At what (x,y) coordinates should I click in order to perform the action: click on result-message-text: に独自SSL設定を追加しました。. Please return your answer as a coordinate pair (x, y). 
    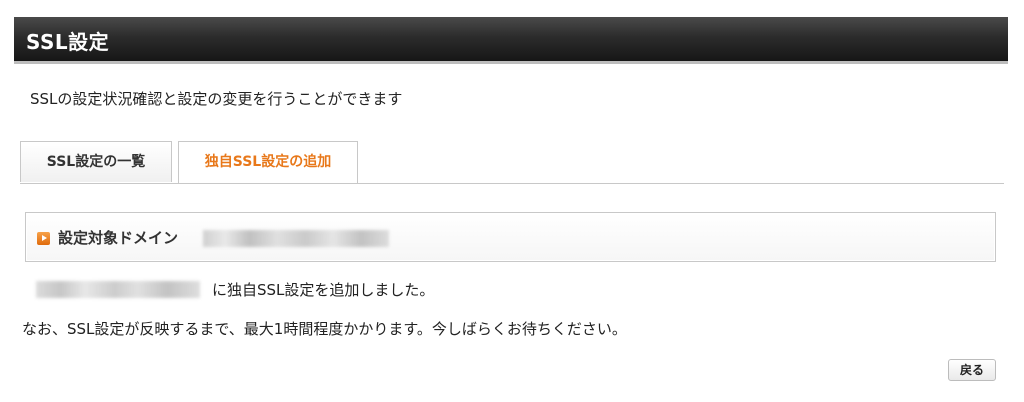
    Looking at the image, I should click on (323, 290).